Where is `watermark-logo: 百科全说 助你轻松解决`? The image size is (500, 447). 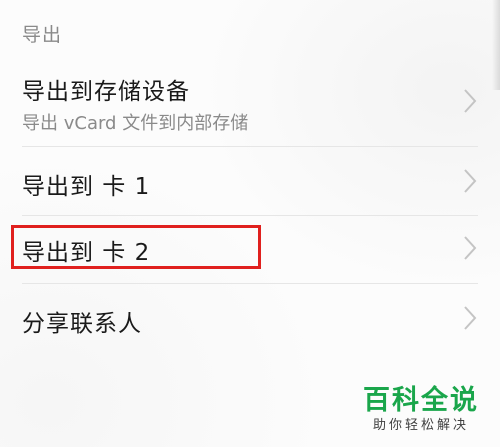 watermark-logo: 百科全说 助你轻松解决 is located at coordinates (421, 410).